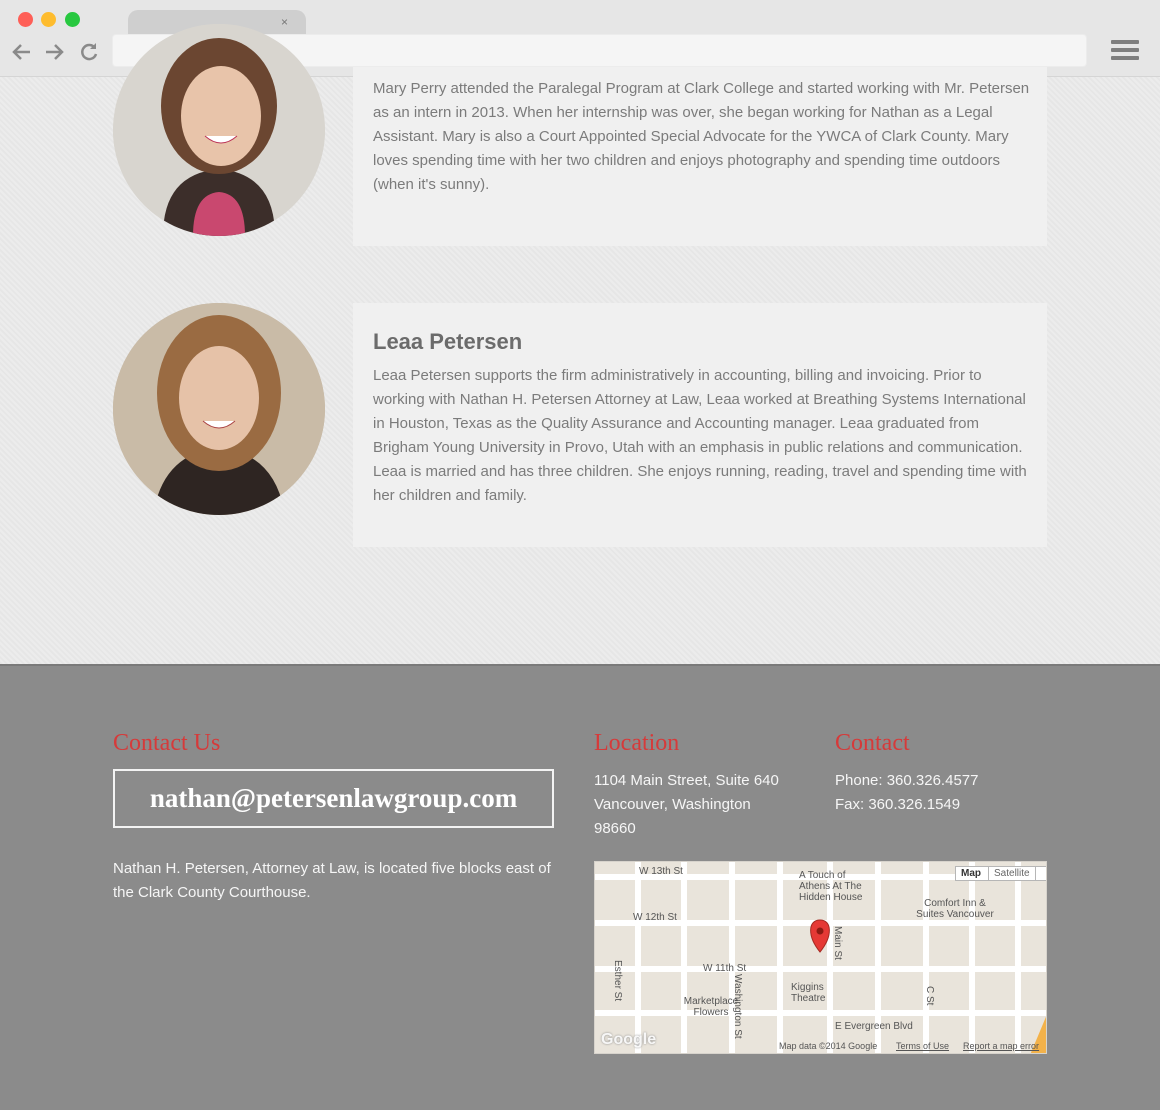  What do you see at coordinates (955, 909) in the screenshot?
I see `place-label: Comfort Inn & Suites Vancouver` at bounding box center [955, 909].